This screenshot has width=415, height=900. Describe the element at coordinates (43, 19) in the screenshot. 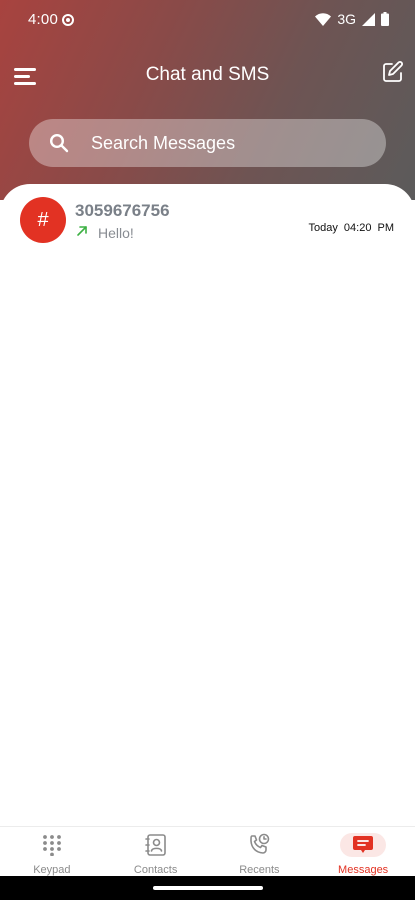

I see `status-time: 4:00` at that location.